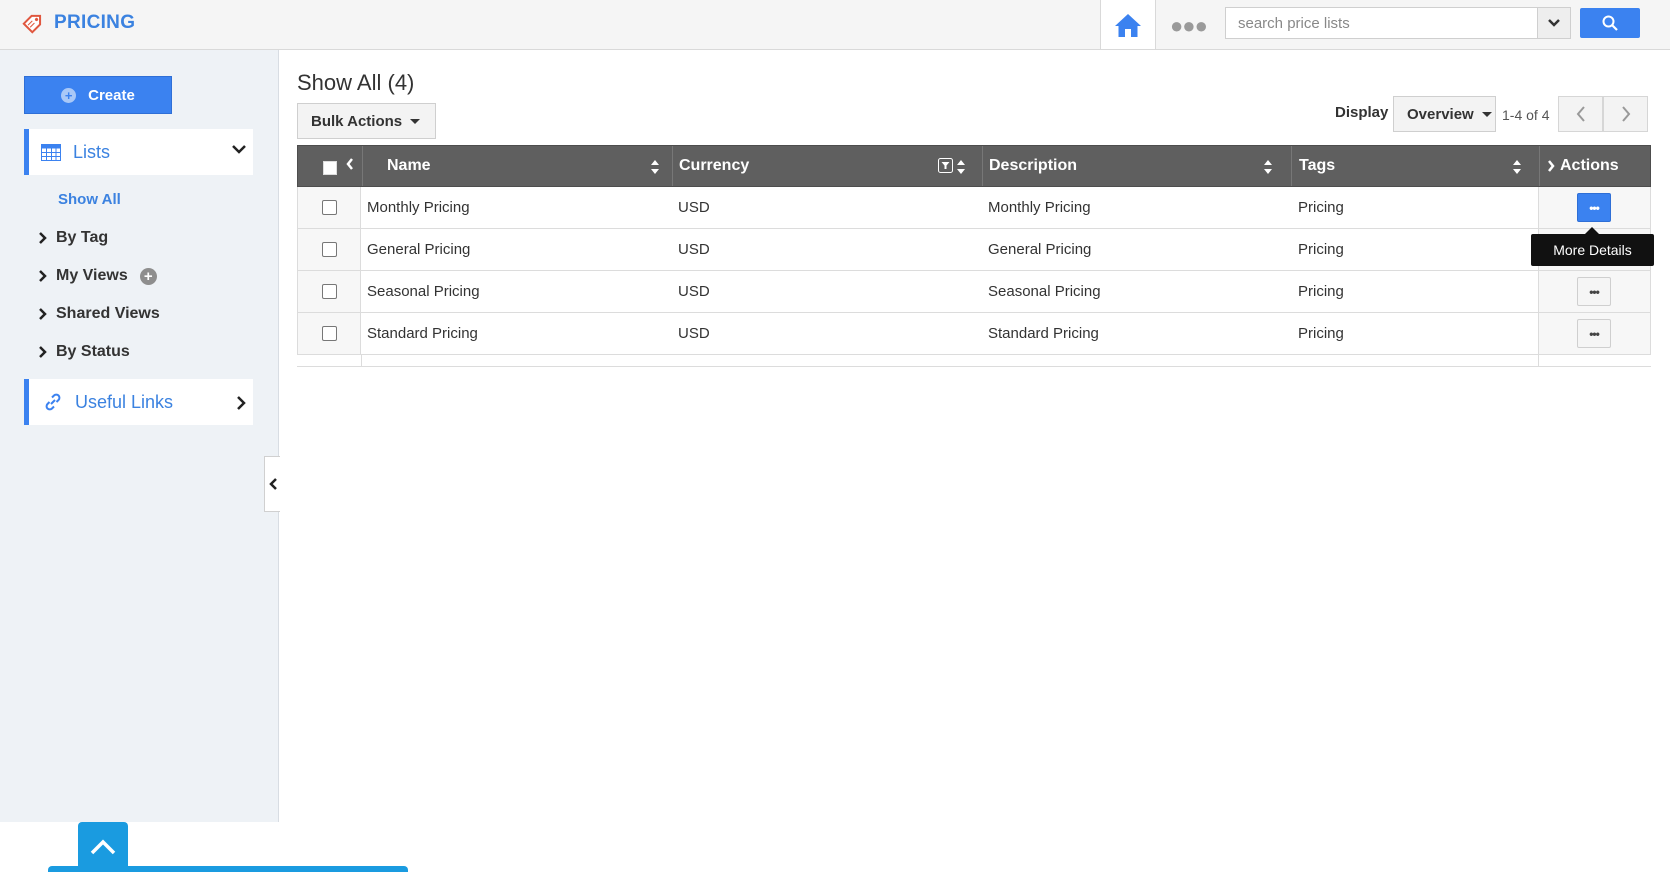  Describe the element at coordinates (1381, 23) in the screenshot. I see `search-input` at that location.